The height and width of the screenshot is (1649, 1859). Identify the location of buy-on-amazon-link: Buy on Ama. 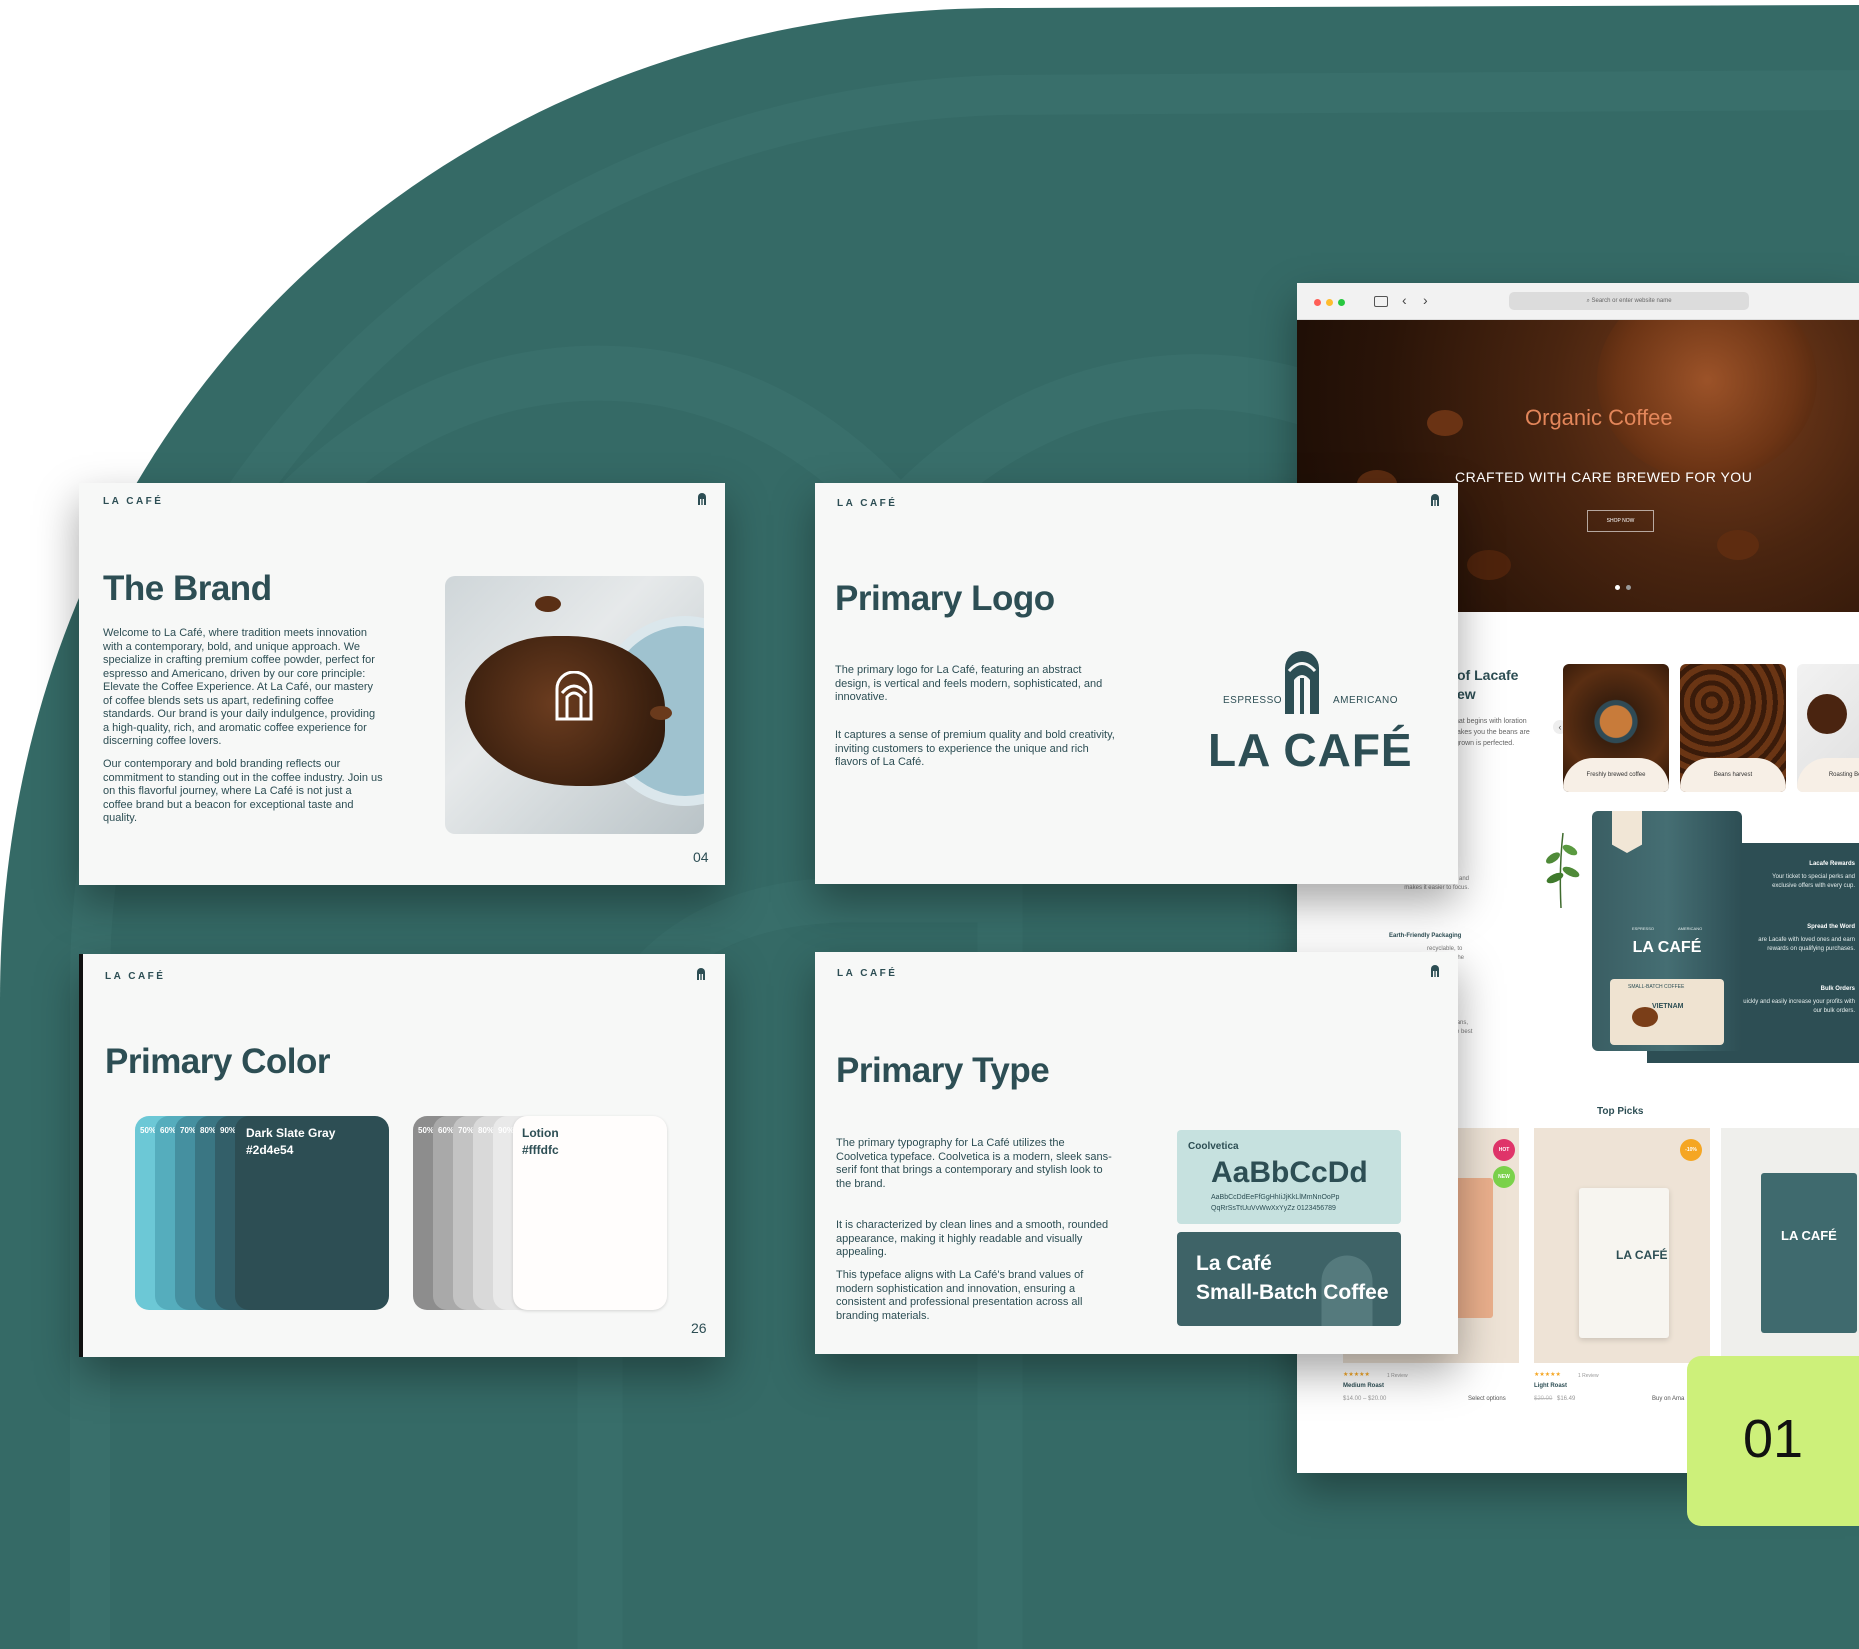
(1668, 1399).